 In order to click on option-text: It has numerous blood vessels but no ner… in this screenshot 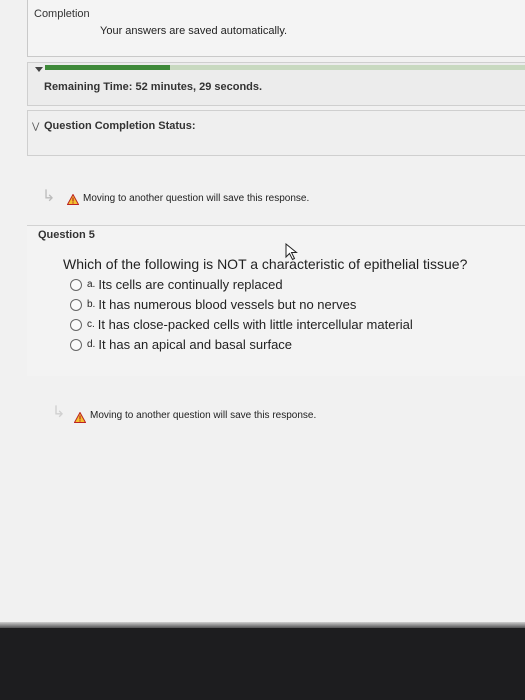, I will do `click(227, 304)`.